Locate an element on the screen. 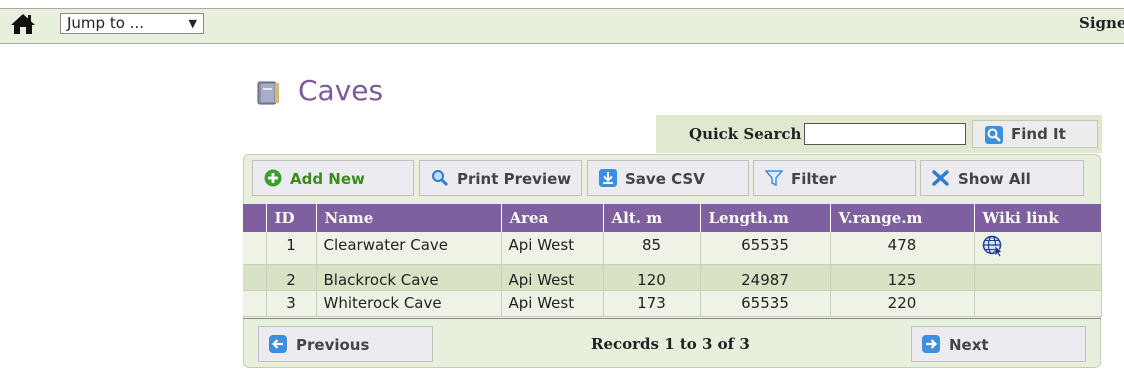 Image resolution: width=1124 pixels, height=383 pixels. column-header-area: Area is located at coordinates (552, 218).